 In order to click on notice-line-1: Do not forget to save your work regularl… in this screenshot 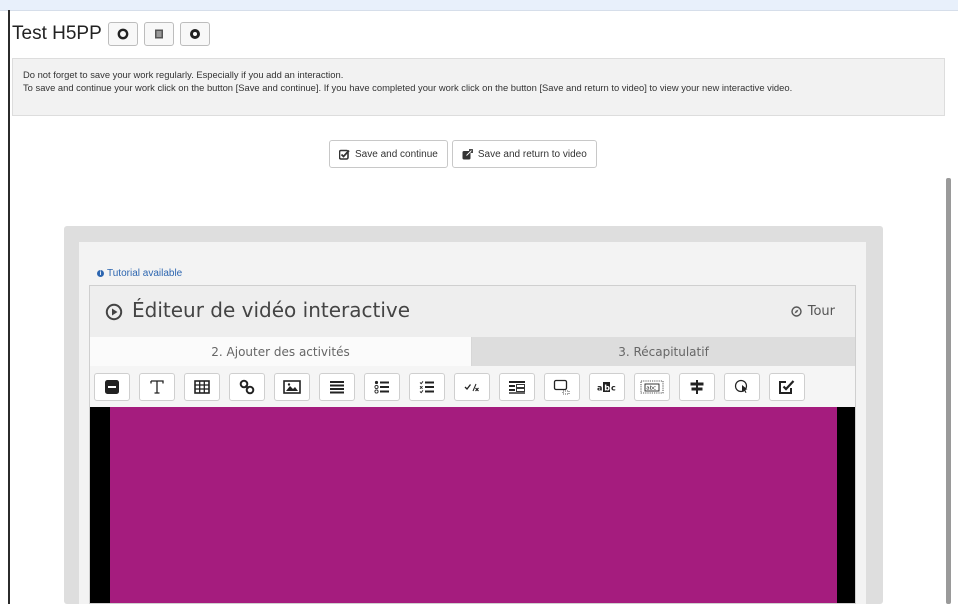, I will do `click(183, 74)`.